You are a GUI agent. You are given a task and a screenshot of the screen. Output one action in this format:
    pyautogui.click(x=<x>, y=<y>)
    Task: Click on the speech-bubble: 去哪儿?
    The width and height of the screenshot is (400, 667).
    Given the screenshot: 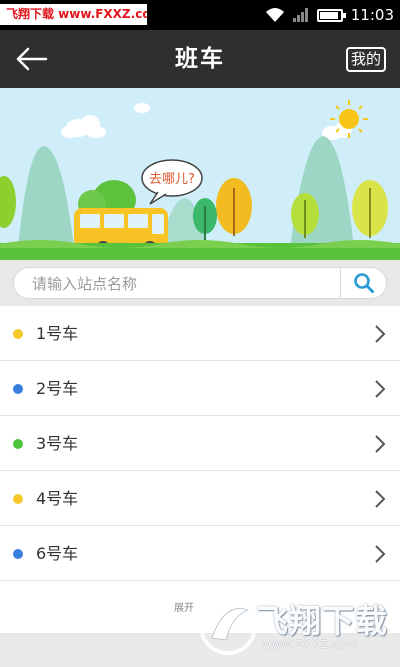 What is the action you would take?
    pyautogui.click(x=172, y=182)
    